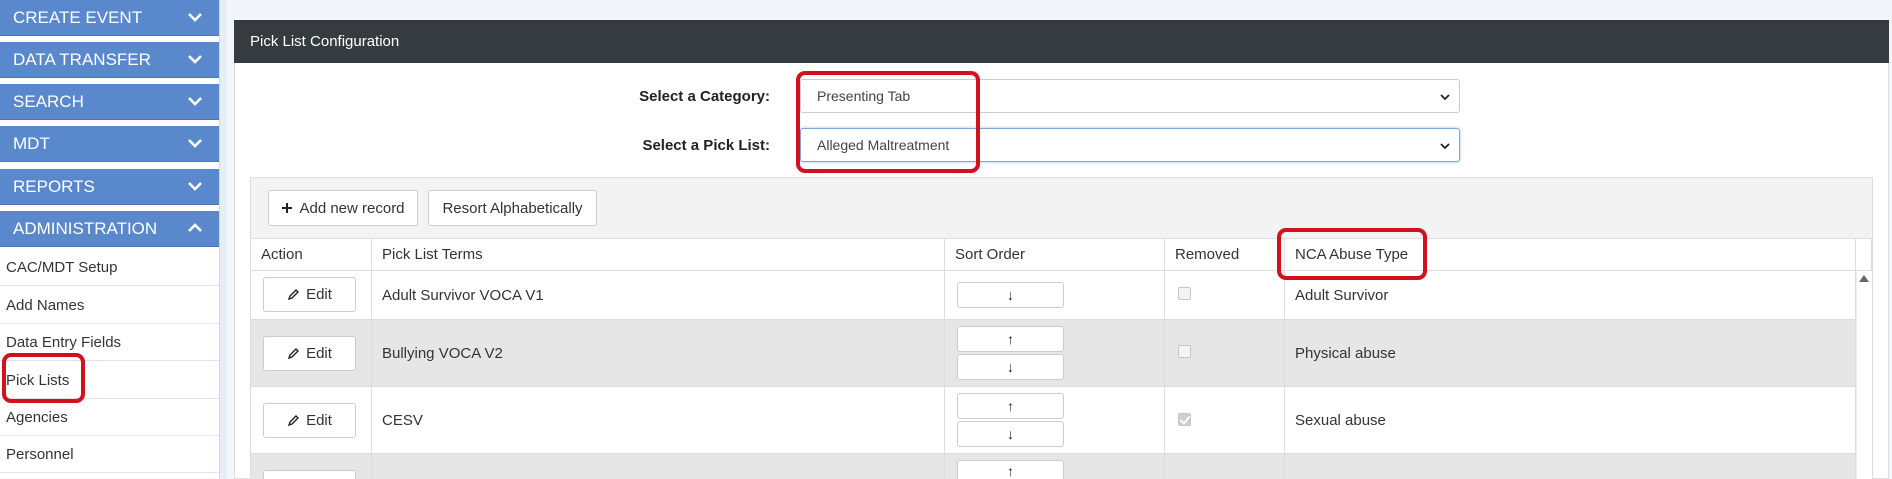 This screenshot has width=1892, height=479. What do you see at coordinates (864, 96) in the screenshot?
I see `category-select-value: Presenting Tab` at bounding box center [864, 96].